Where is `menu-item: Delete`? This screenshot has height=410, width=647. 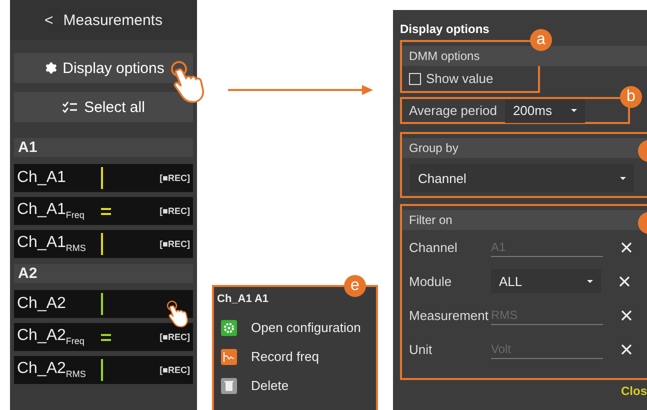 menu-item: Delete is located at coordinates (295, 385).